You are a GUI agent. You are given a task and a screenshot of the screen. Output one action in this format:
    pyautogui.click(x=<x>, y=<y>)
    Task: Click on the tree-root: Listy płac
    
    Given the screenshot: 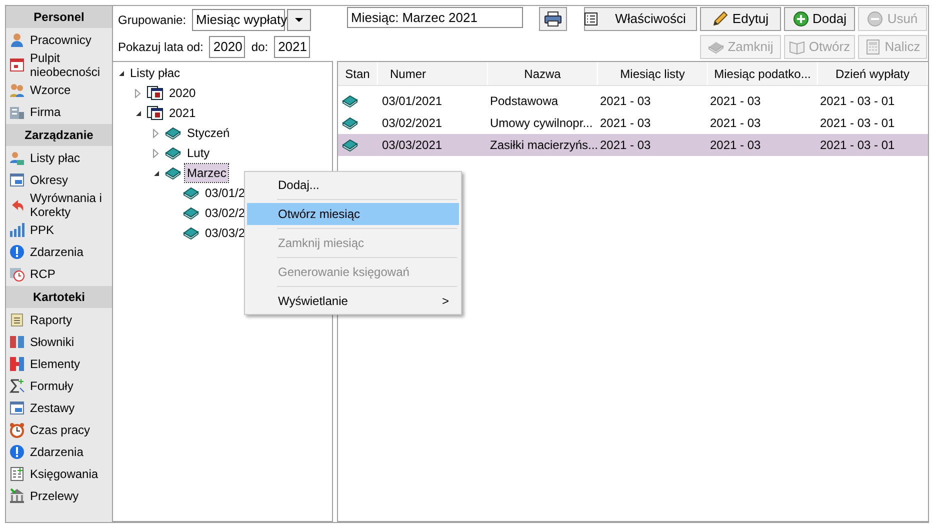 What is the action you would take?
    pyautogui.click(x=155, y=73)
    